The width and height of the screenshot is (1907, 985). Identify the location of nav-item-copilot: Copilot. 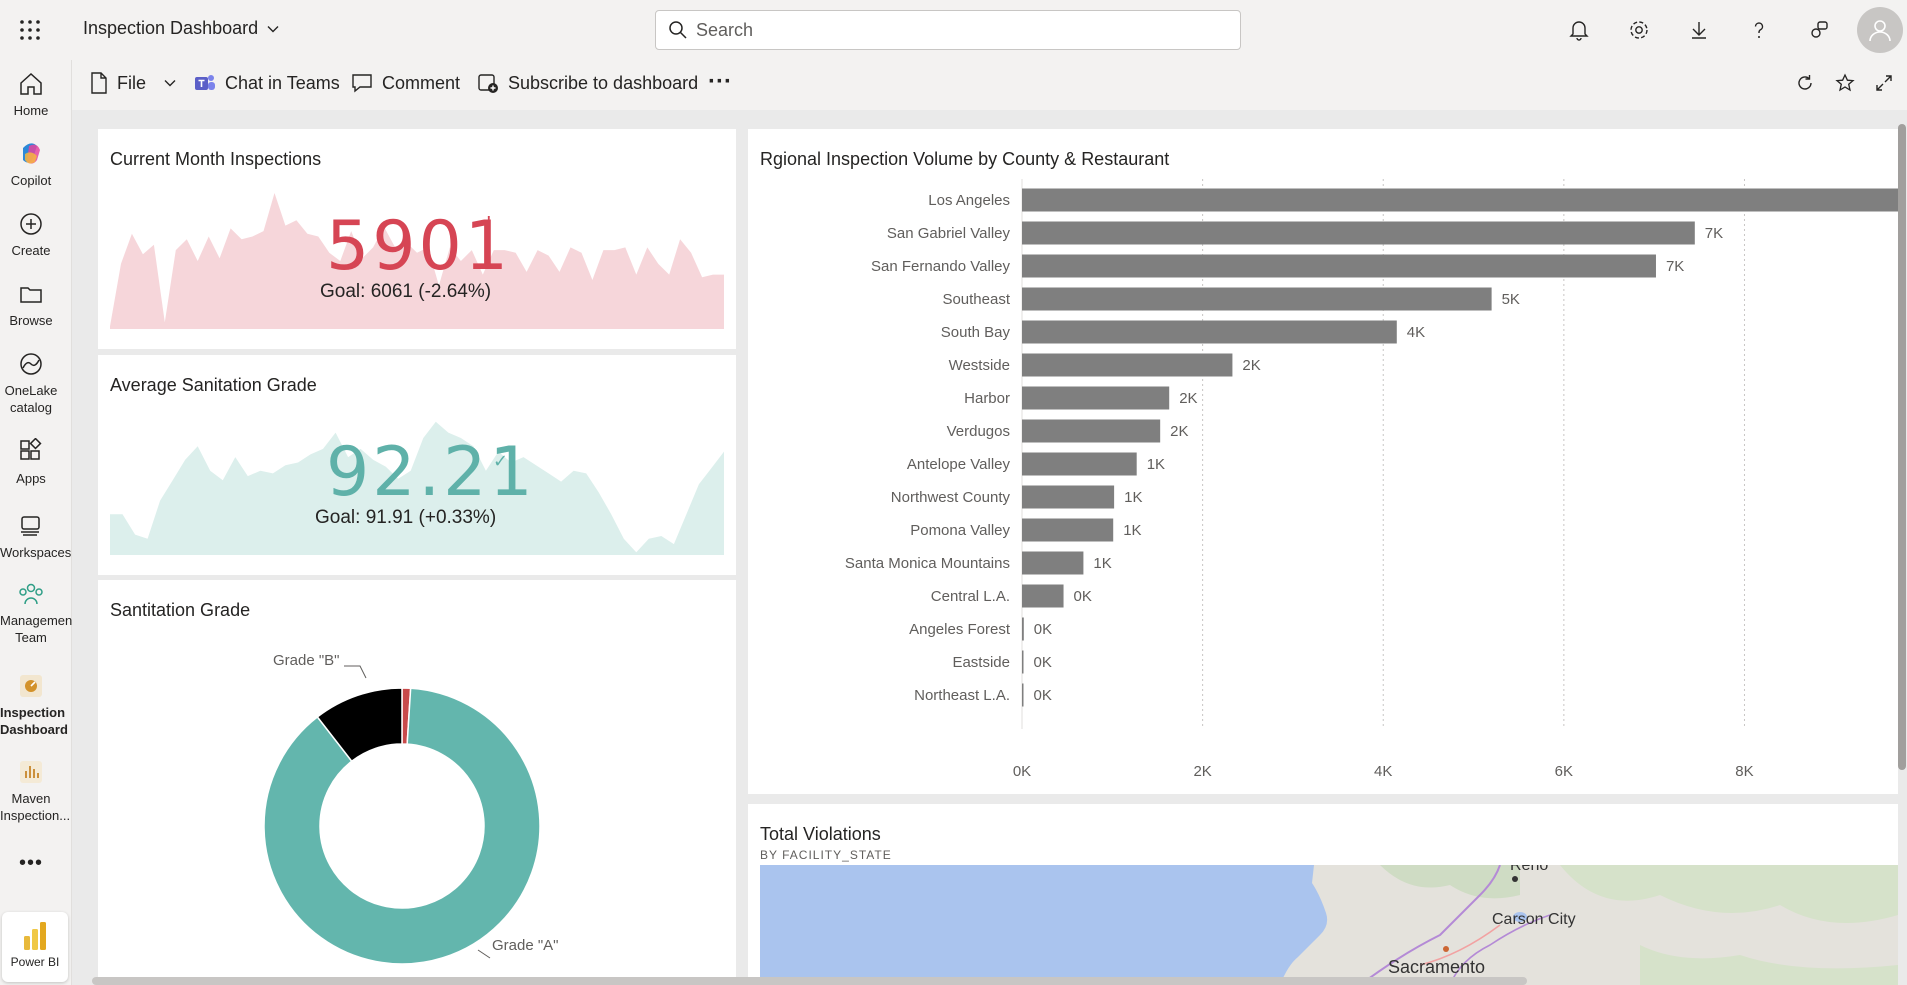
(31, 164).